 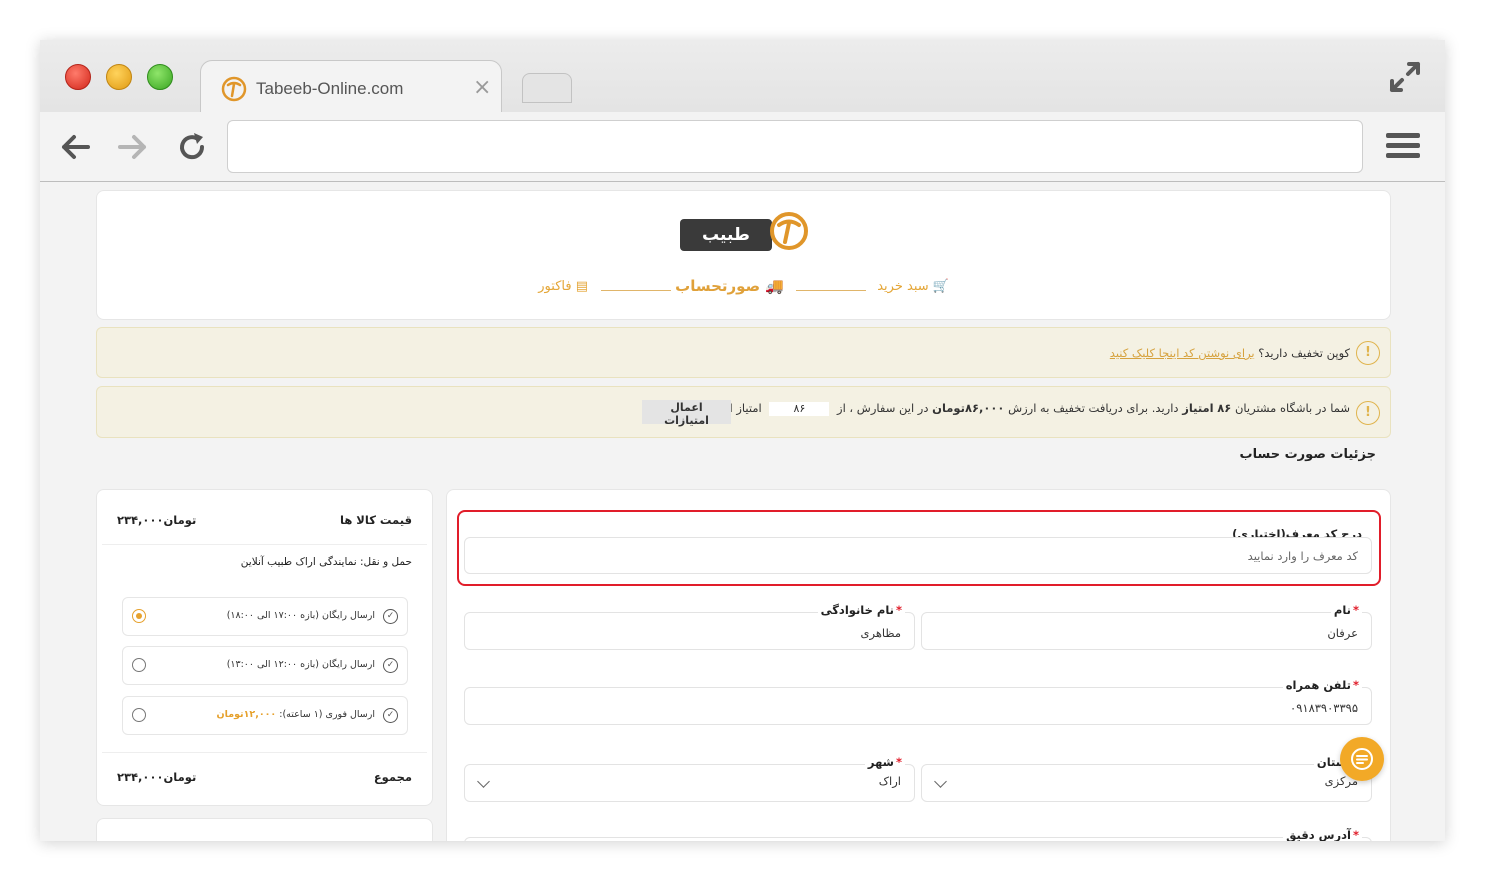 I want to click on step-billing-label: صورتحساب, so click(x=718, y=286).